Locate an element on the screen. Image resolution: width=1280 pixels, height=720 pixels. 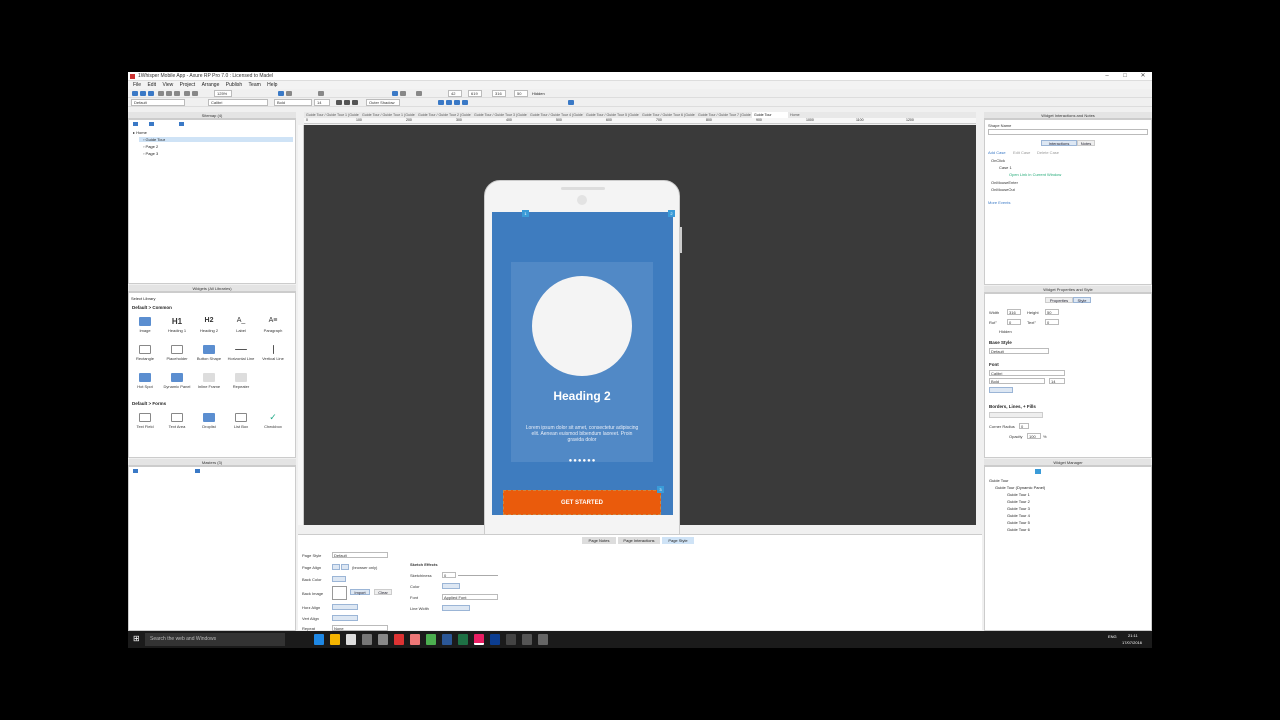
lock-icon is located at coordinates (571, 102).